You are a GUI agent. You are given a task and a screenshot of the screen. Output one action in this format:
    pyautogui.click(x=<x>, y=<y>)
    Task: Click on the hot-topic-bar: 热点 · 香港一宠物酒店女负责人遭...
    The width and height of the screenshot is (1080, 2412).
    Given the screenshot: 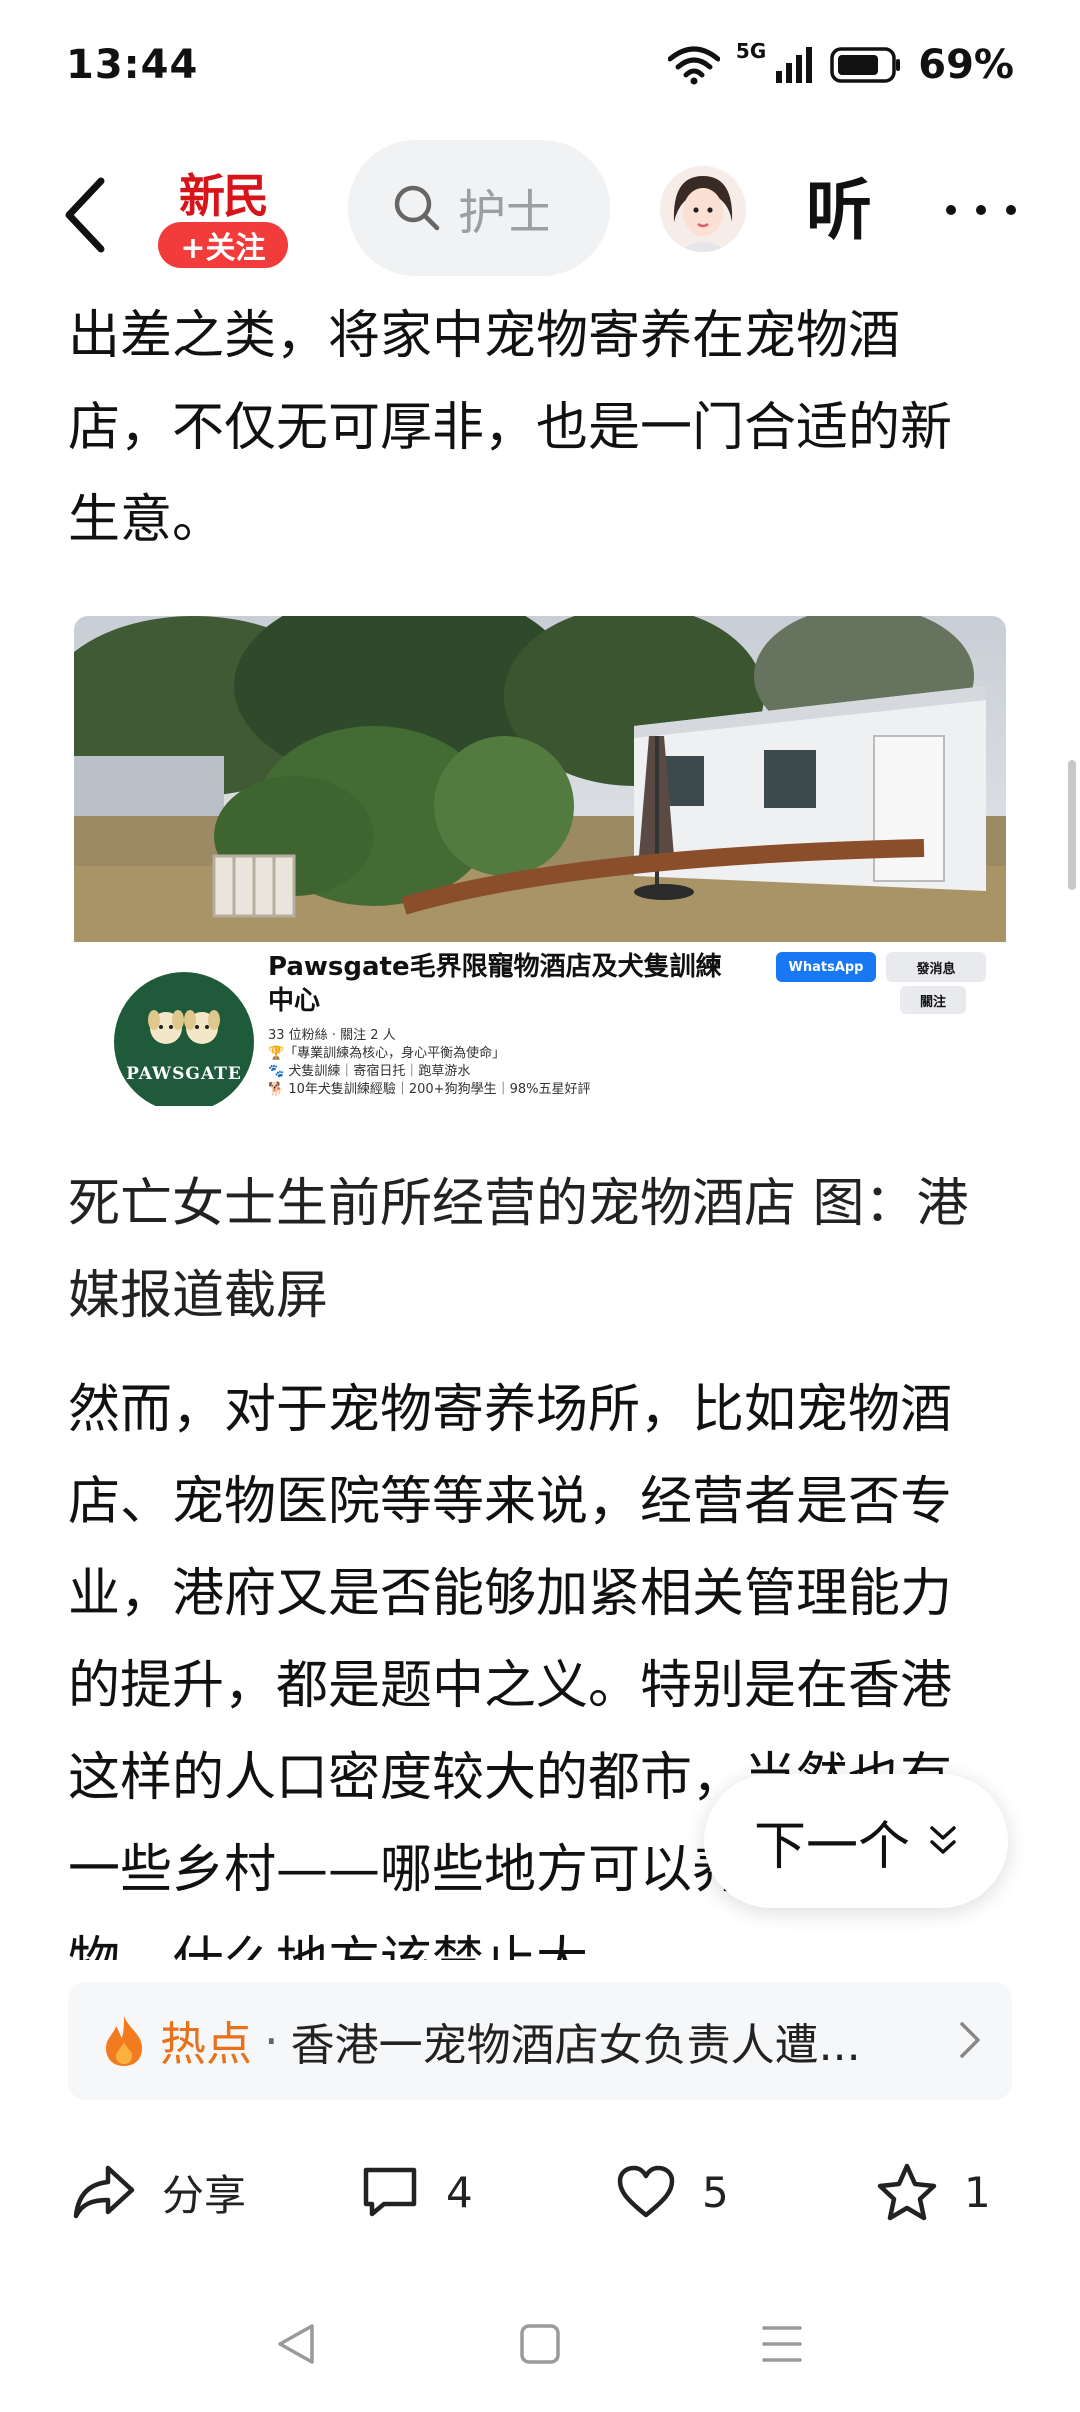 What is the action you would take?
    pyautogui.click(x=540, y=2041)
    